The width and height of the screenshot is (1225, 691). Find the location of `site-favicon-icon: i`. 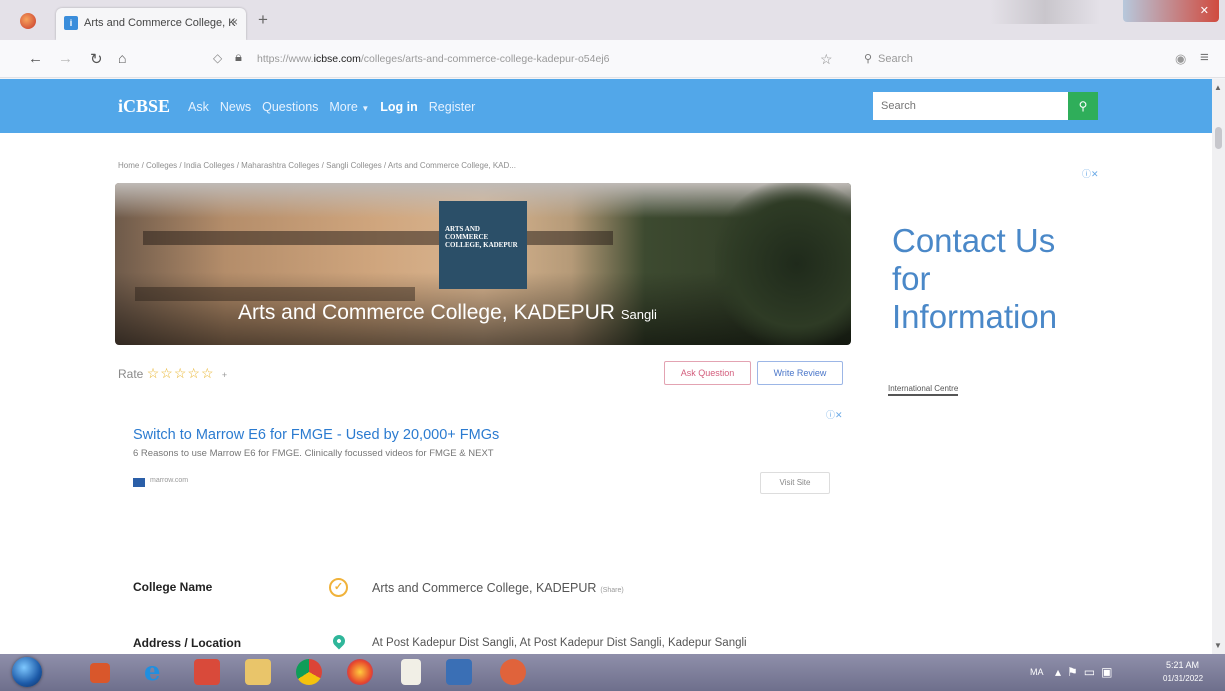

site-favicon-icon: i is located at coordinates (71, 23).